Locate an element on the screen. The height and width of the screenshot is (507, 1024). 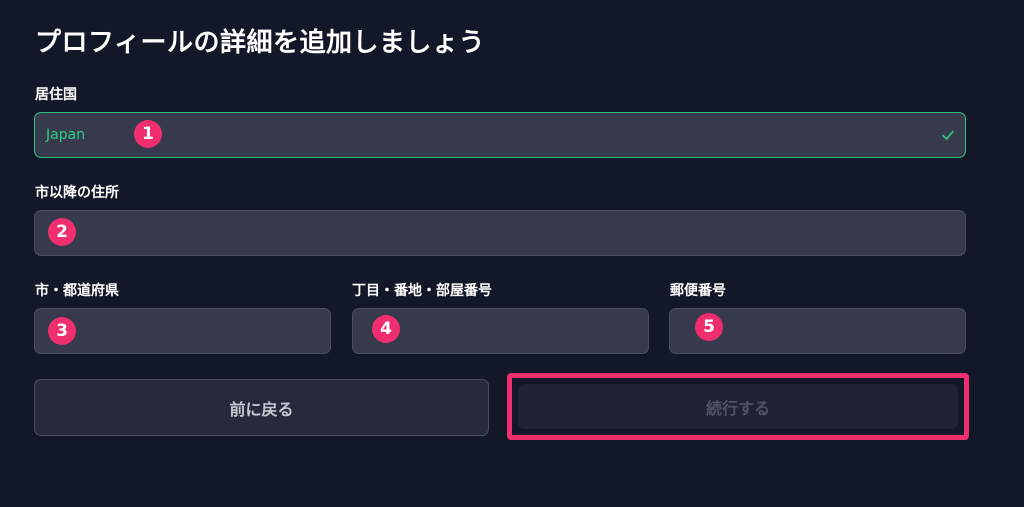
step-badge-4: 4 is located at coordinates (386, 329).